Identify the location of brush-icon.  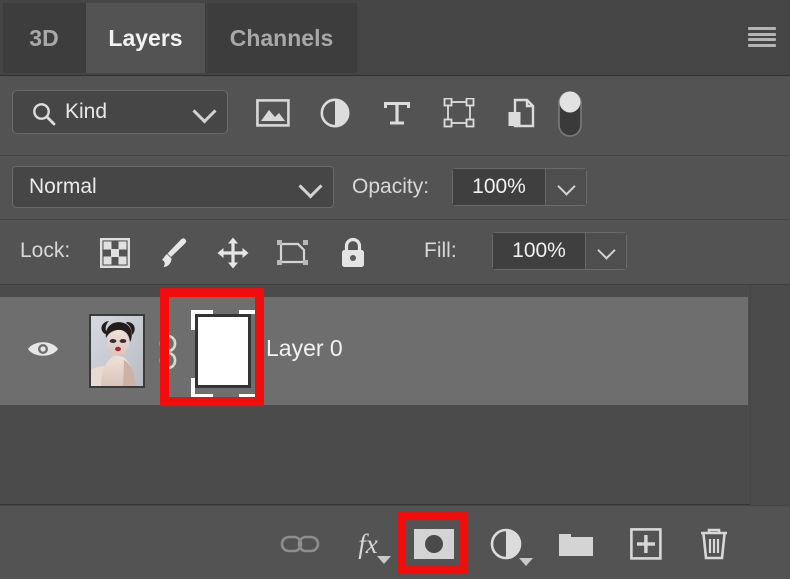
(173, 253).